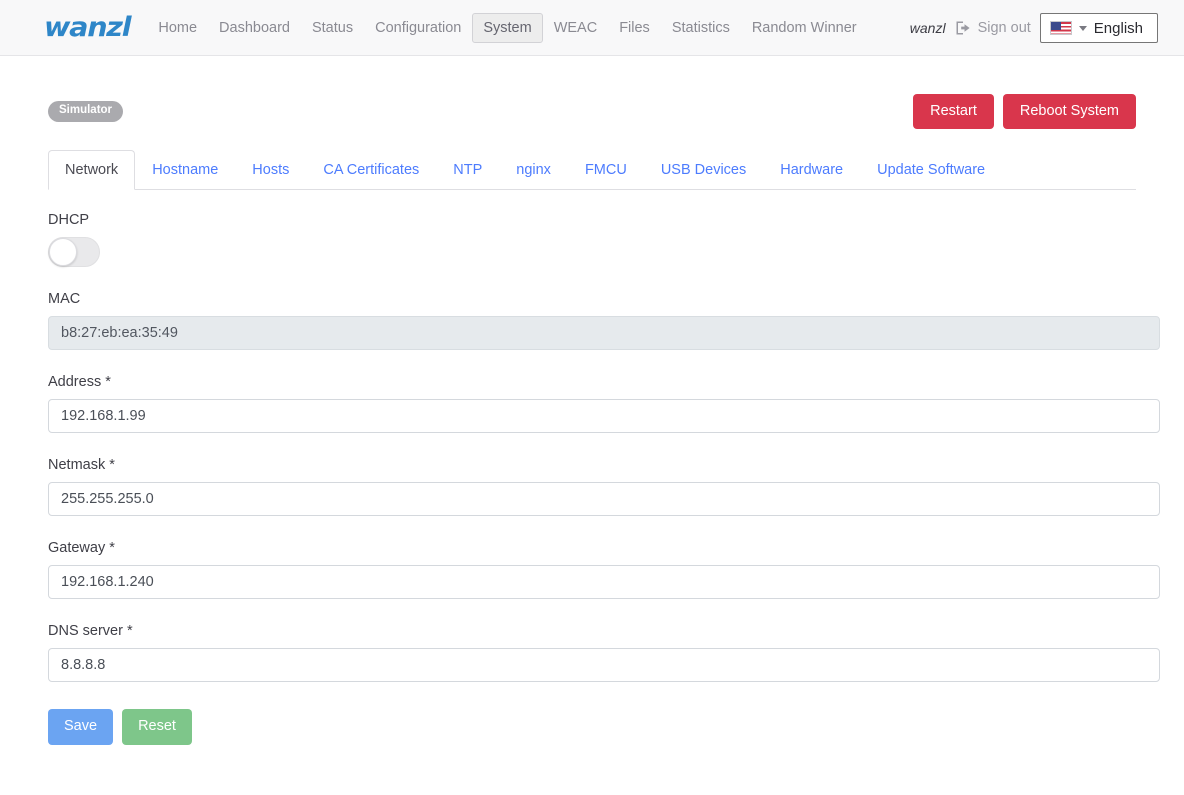 The width and height of the screenshot is (1184, 795). Describe the element at coordinates (592, 727) in the screenshot. I see `form-actions: Save Reset` at that location.